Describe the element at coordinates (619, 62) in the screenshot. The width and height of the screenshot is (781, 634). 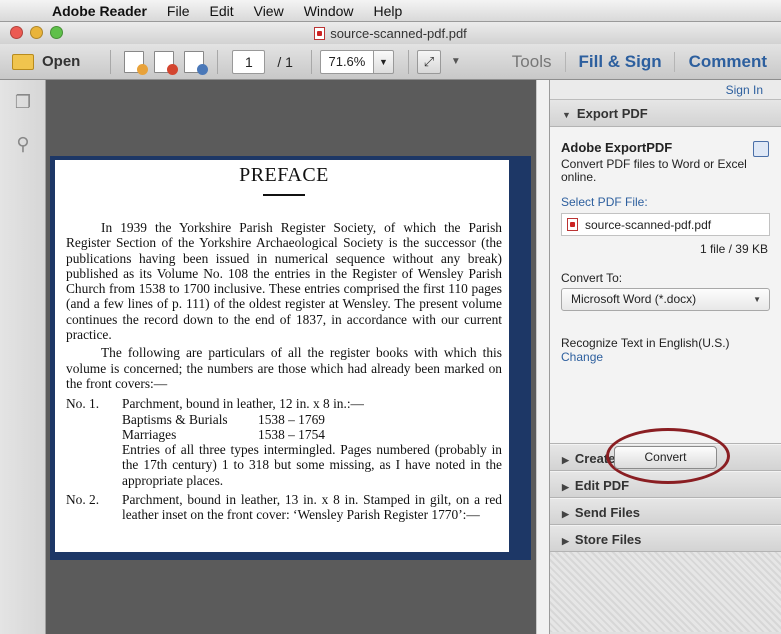
I see `fill-sign-pane-link: Fill & Sign` at that location.